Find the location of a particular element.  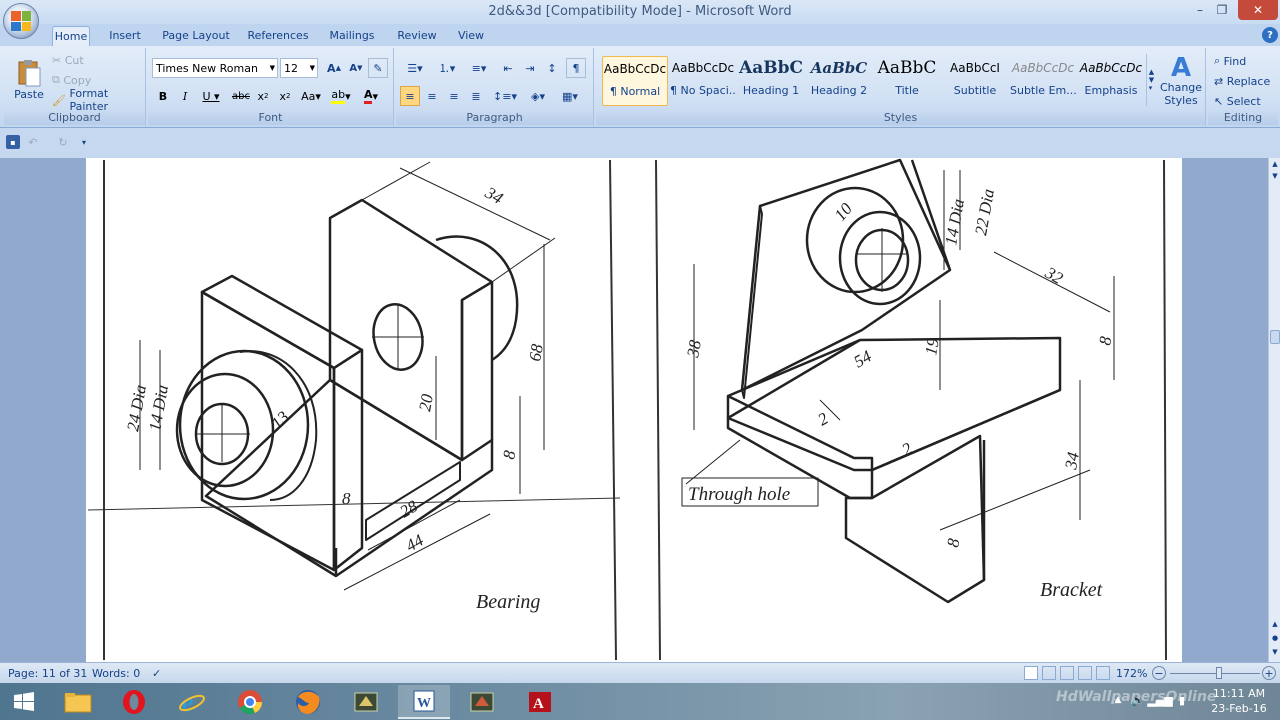

highlight-button: ab ▾ is located at coordinates (341, 96).